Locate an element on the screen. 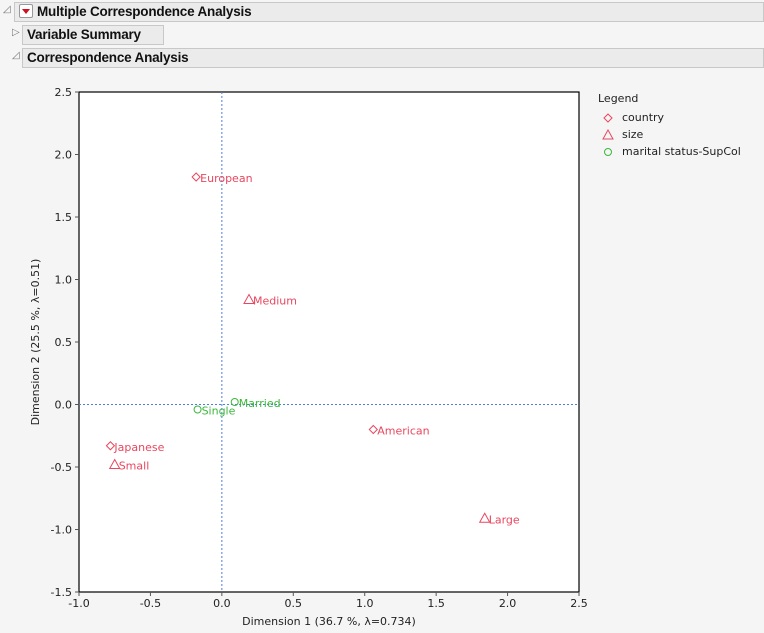 The width and height of the screenshot is (764, 633). y-axis-label: Dimension 2 (25.5 %, λ=0.51) is located at coordinates (35, 342).